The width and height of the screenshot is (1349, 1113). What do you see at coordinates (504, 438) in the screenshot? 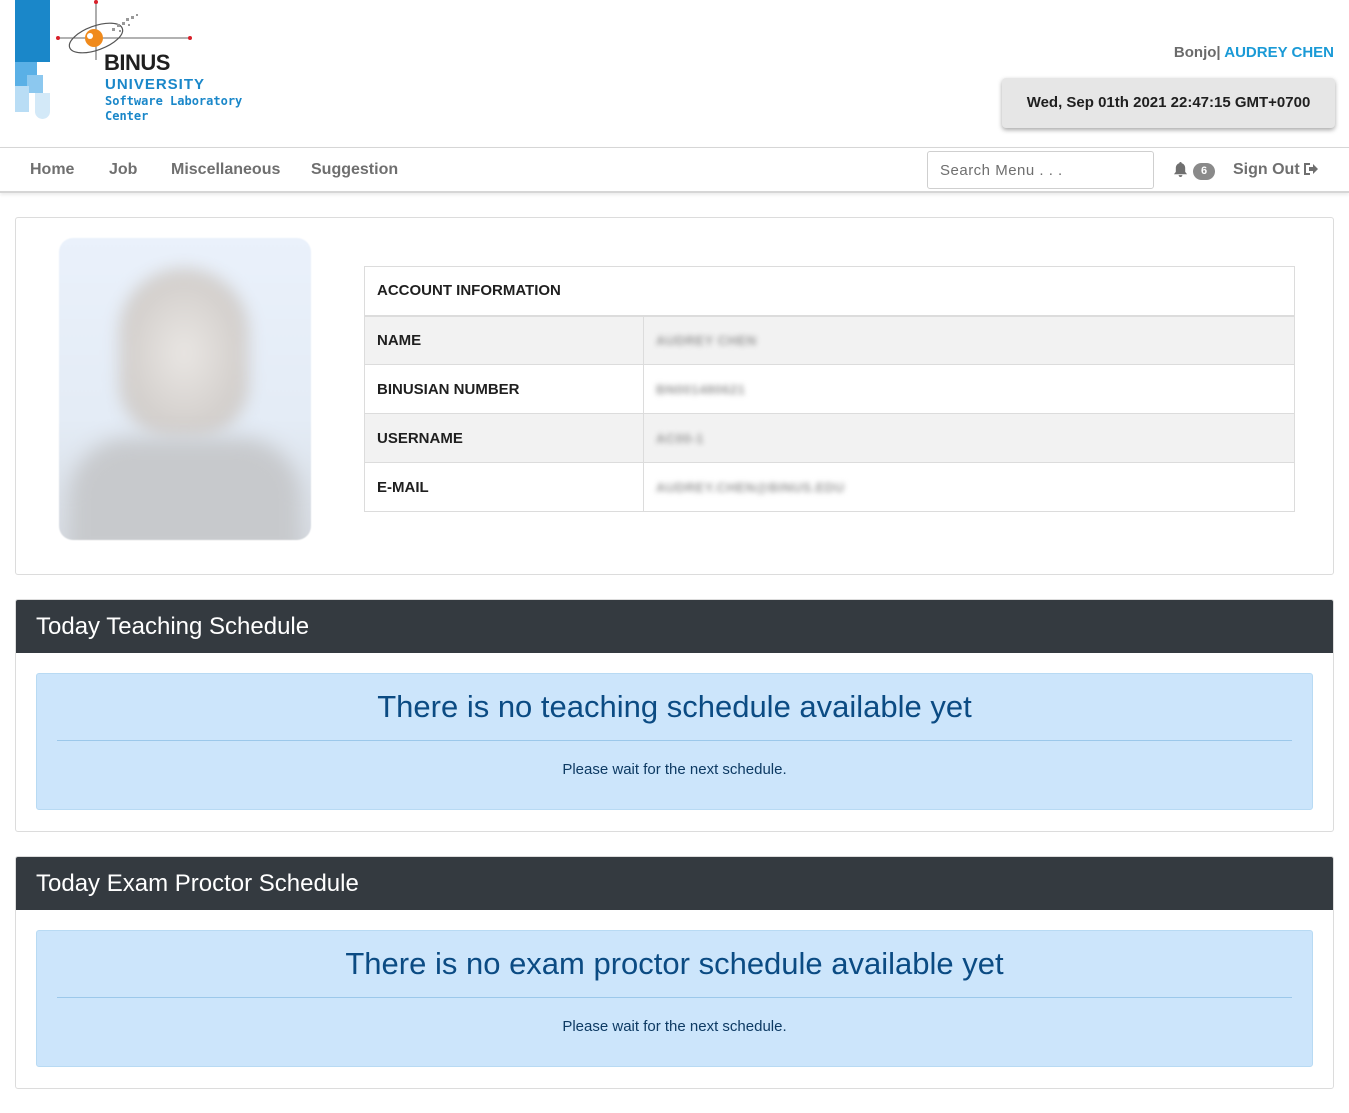
I see `row-label-username: USERNAME` at bounding box center [504, 438].